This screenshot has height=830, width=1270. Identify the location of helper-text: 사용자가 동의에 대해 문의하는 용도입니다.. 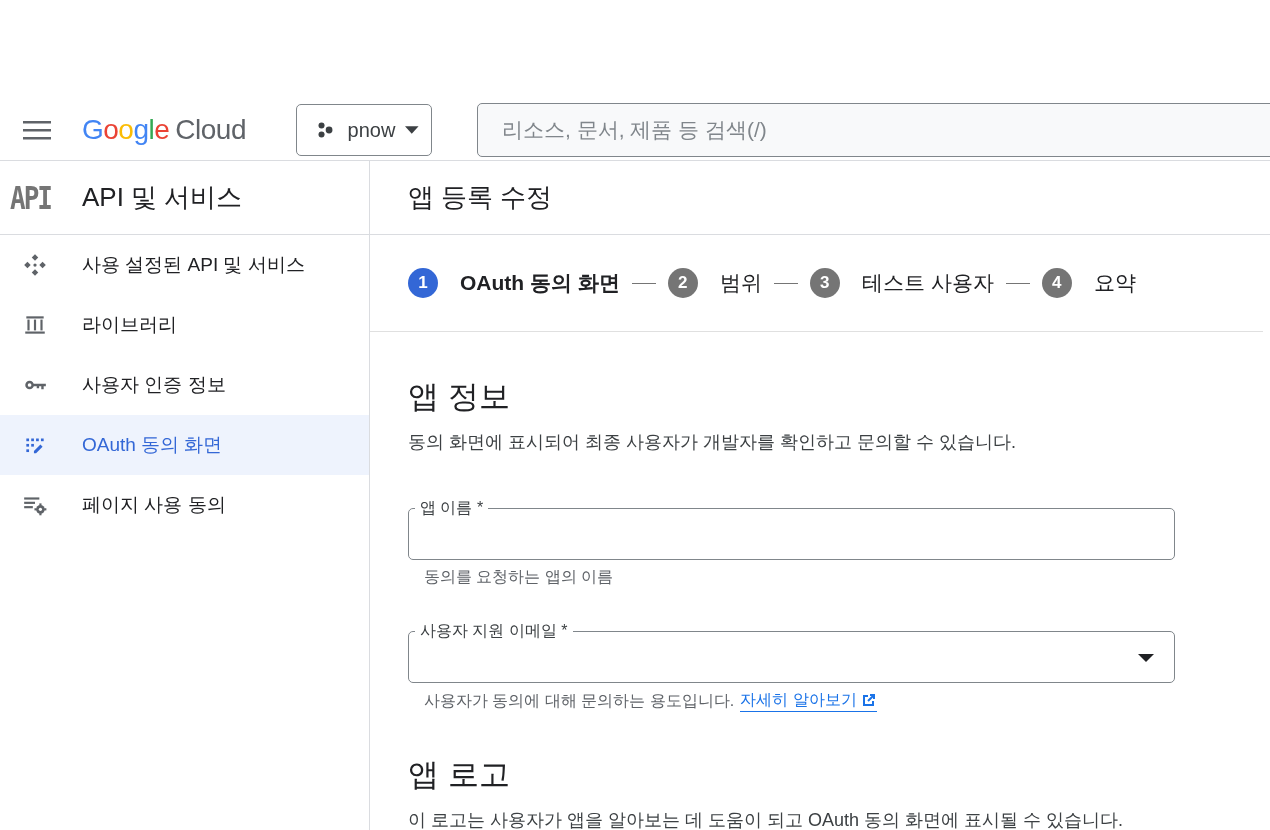
(579, 700).